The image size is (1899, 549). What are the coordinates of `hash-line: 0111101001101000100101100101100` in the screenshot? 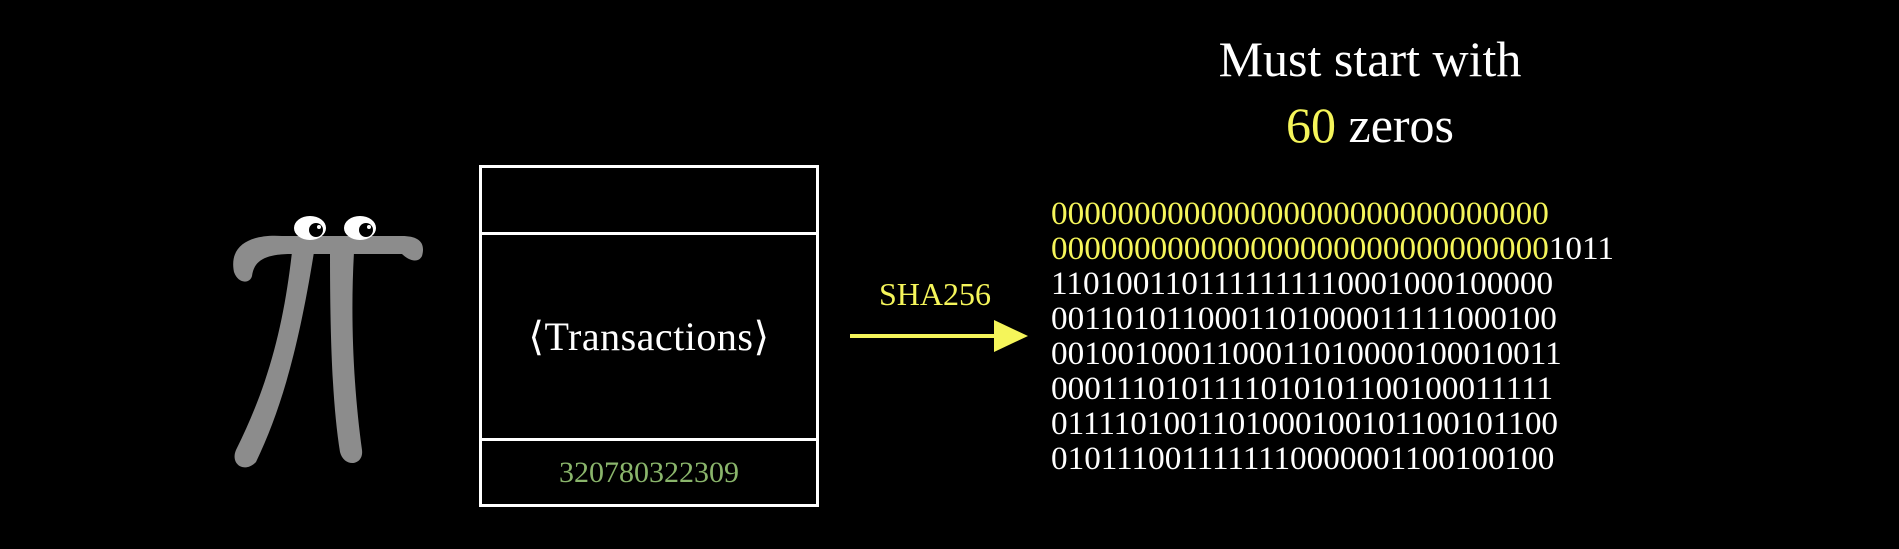 It's located at (1371, 423).